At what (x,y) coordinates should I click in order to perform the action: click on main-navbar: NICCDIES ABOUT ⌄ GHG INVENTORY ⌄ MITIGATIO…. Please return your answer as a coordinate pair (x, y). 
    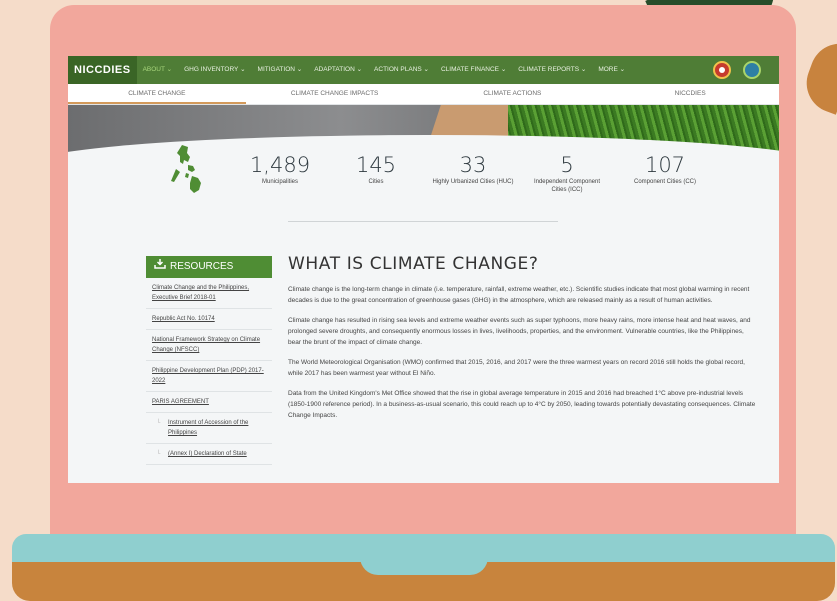
    Looking at the image, I should click on (423, 70).